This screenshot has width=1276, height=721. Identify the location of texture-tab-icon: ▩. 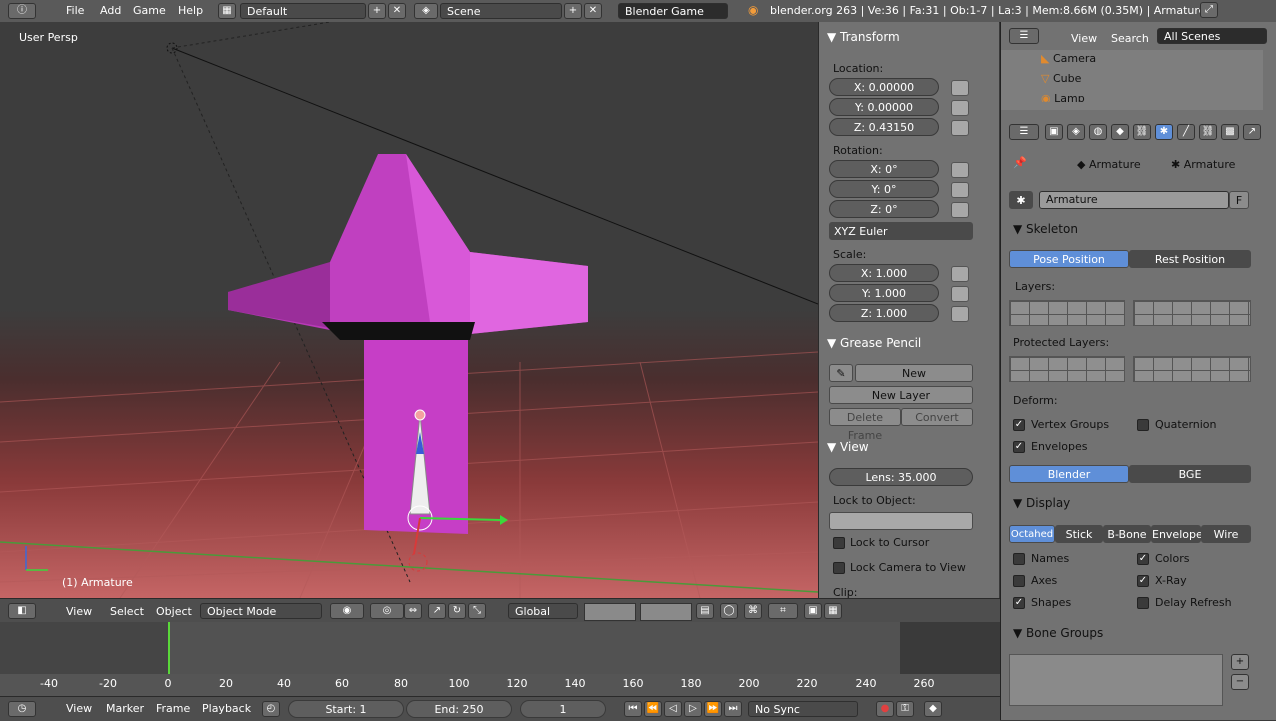
(1230, 132).